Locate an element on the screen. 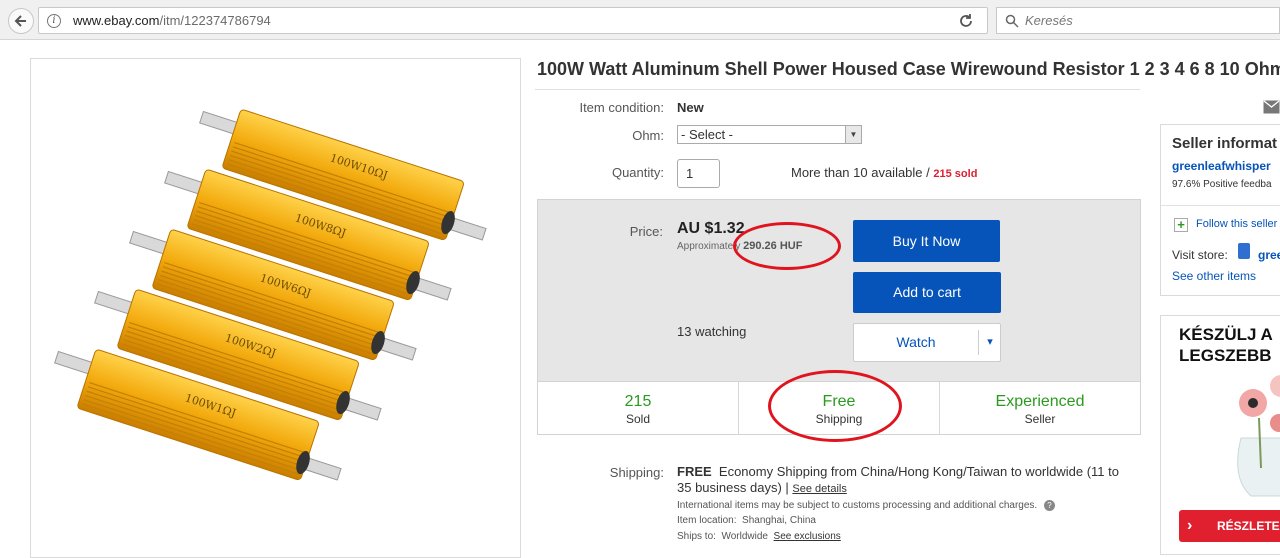 The image size is (1280, 558). url-domain: www.ebay.com is located at coordinates (116, 20).